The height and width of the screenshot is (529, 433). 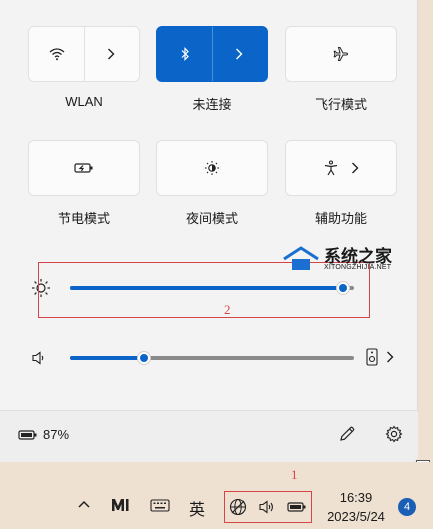 What do you see at coordinates (197, 508) in the screenshot?
I see `ime-indicator: 英` at bounding box center [197, 508].